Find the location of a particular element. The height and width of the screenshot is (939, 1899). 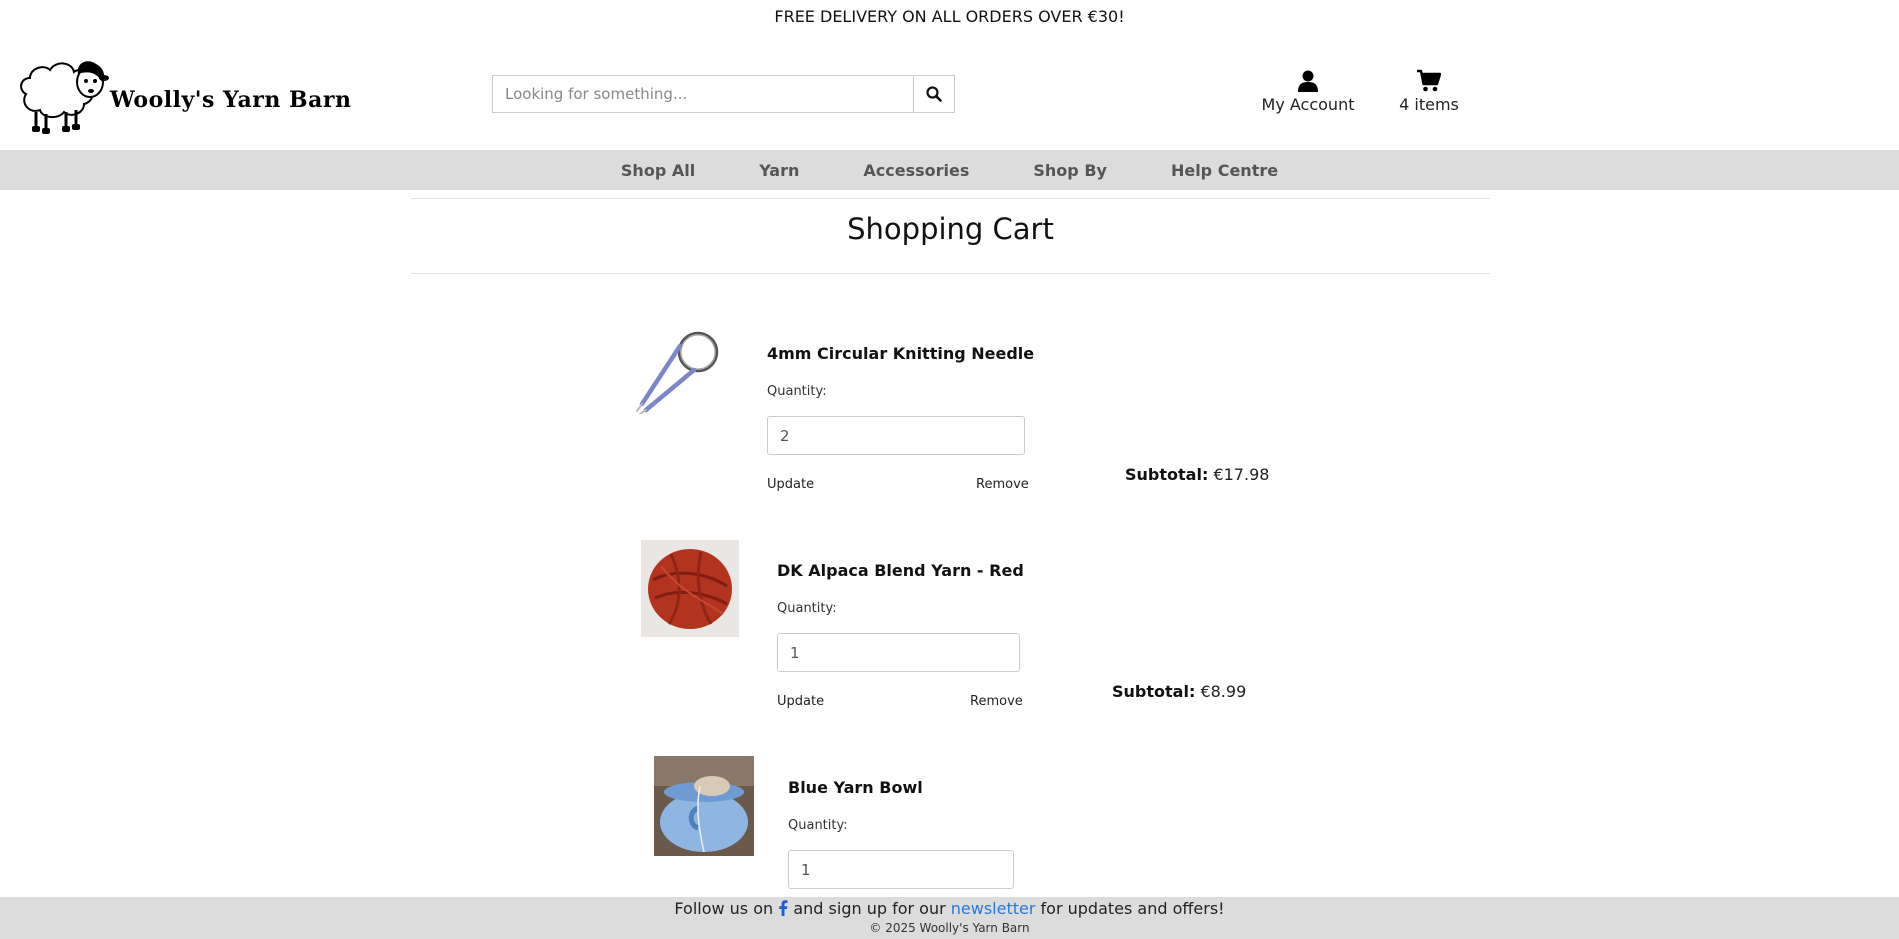

search-input is located at coordinates (703, 94).